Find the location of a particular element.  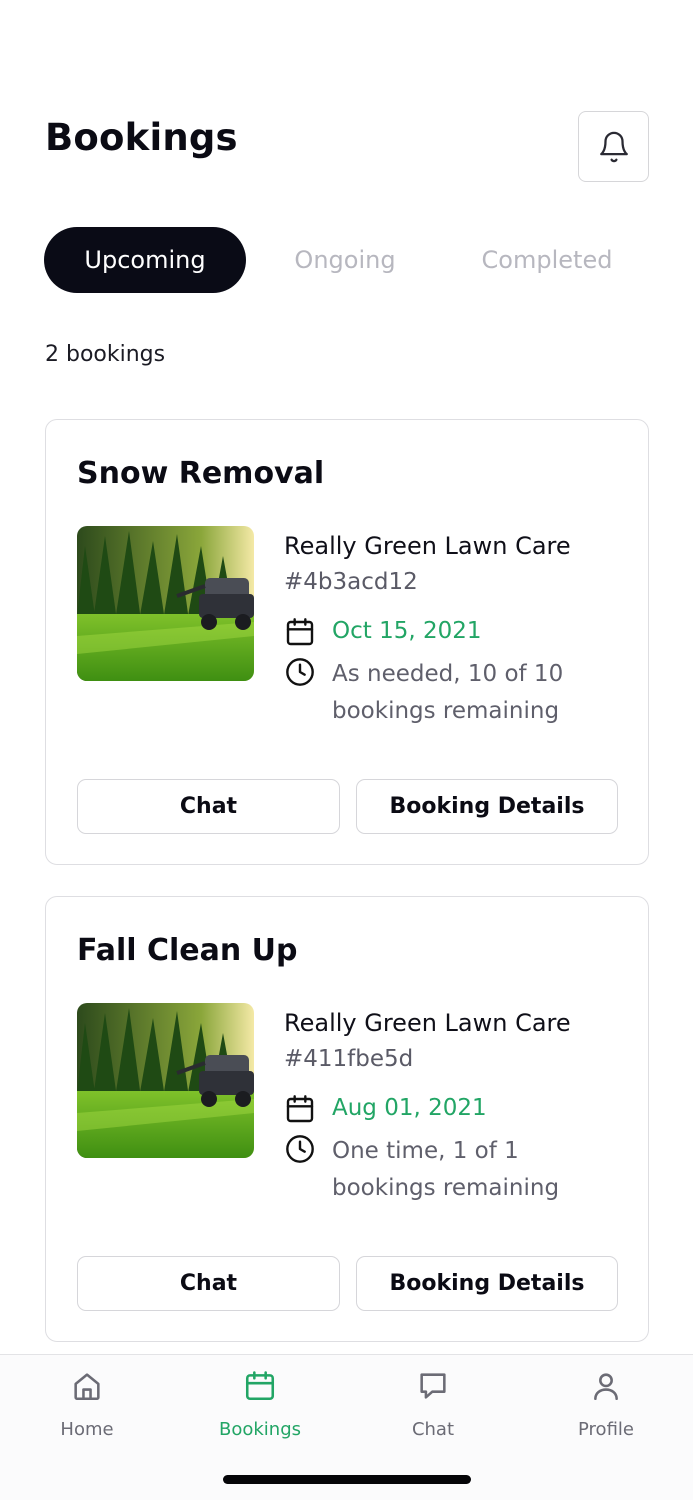

booking-schedule: As needed, 10 of 10 bookings remaining is located at coordinates (448, 692).